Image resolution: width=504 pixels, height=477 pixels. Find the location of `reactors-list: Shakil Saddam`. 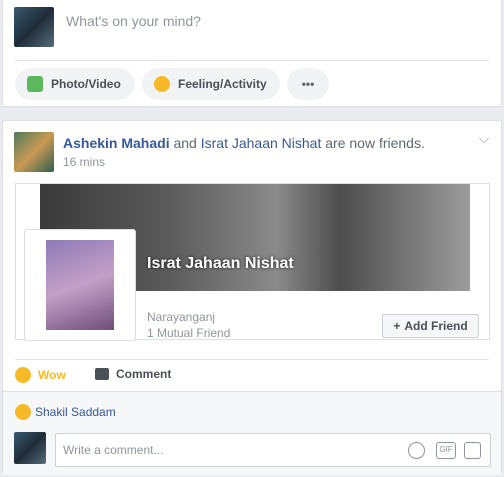

reactors-list: Shakil Saddam is located at coordinates (65, 412).